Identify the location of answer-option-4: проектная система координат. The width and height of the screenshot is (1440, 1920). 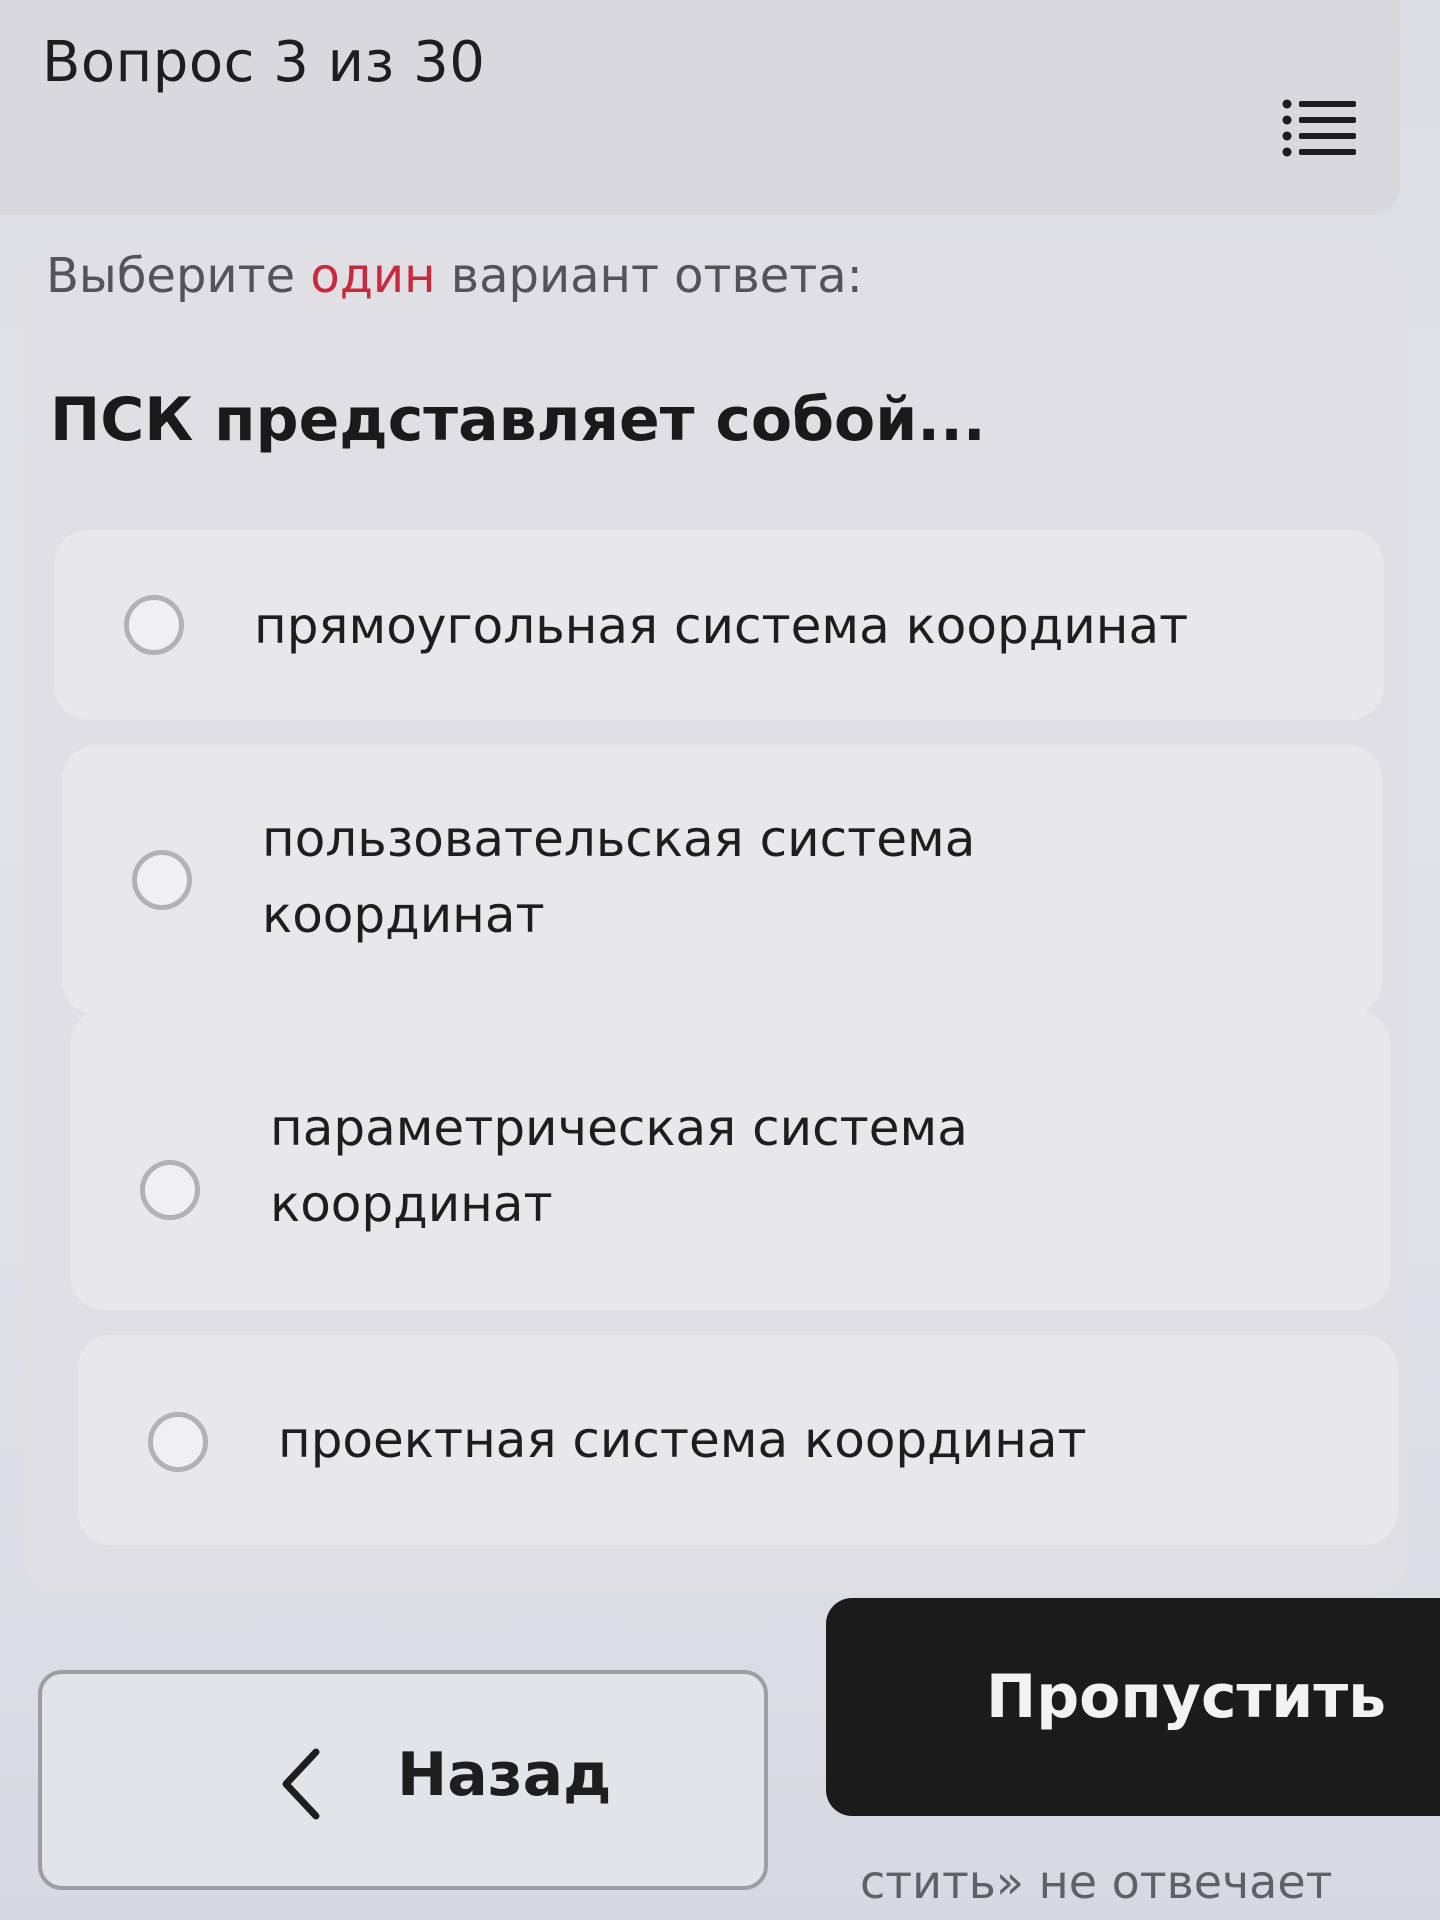
(738, 1440).